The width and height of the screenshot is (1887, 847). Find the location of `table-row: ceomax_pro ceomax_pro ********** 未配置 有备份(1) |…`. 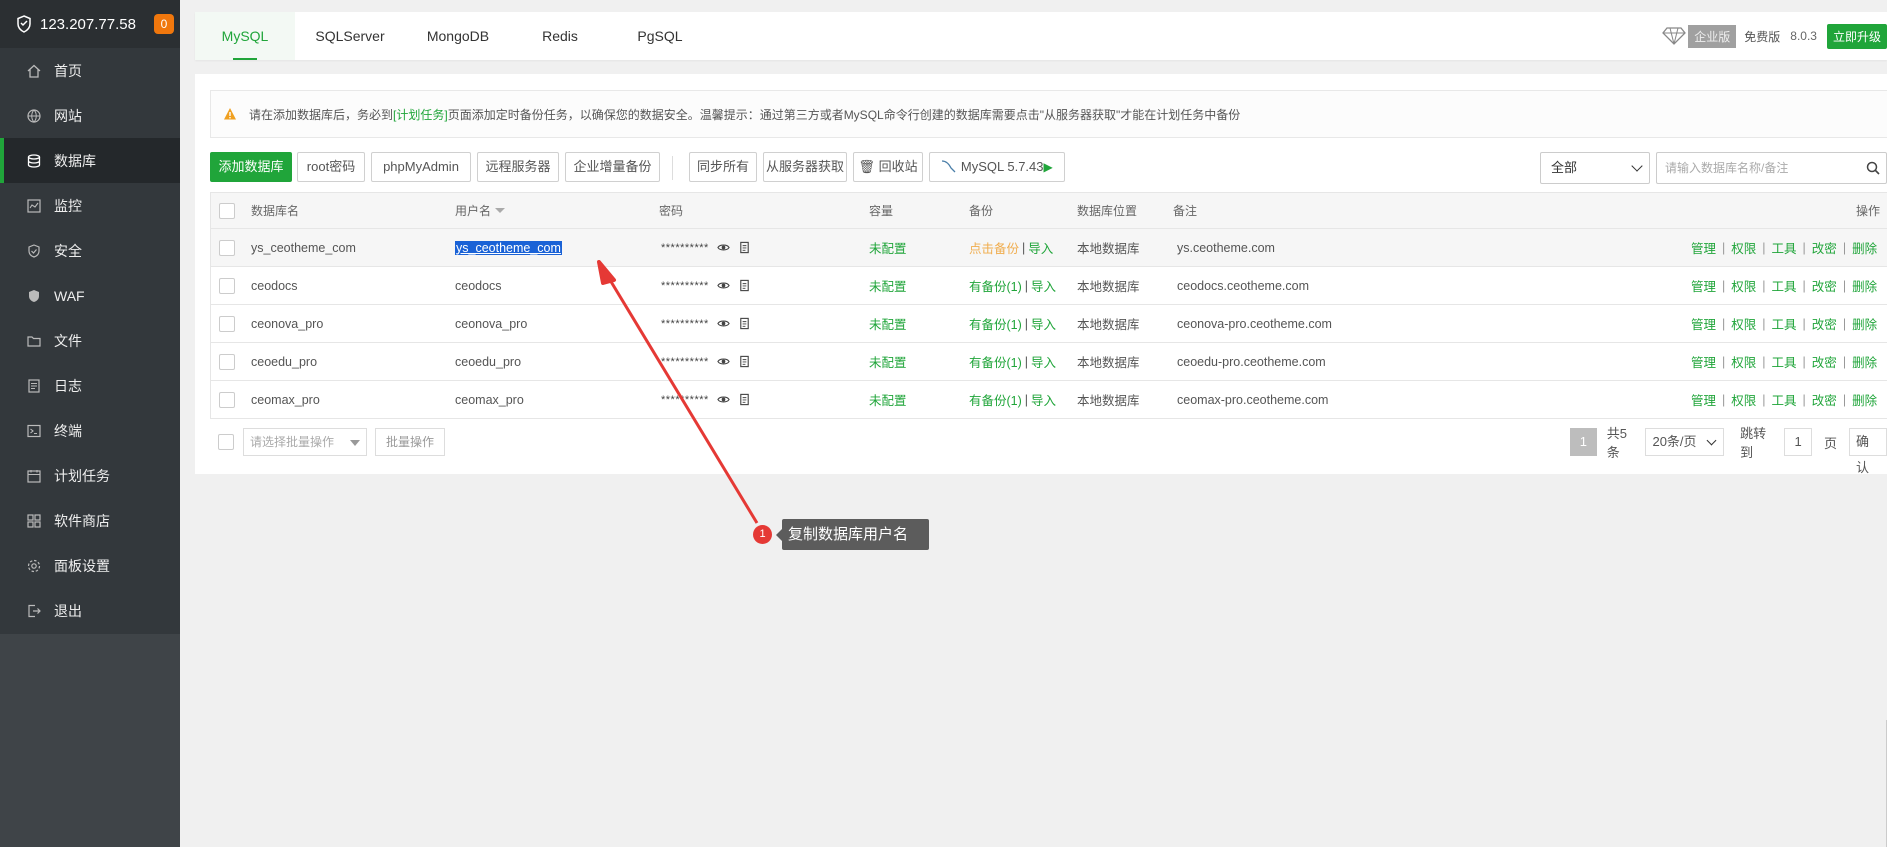

table-row: ceomax_pro ceomax_pro ********** 未配置 有备份(1) |… is located at coordinates (1049, 400).